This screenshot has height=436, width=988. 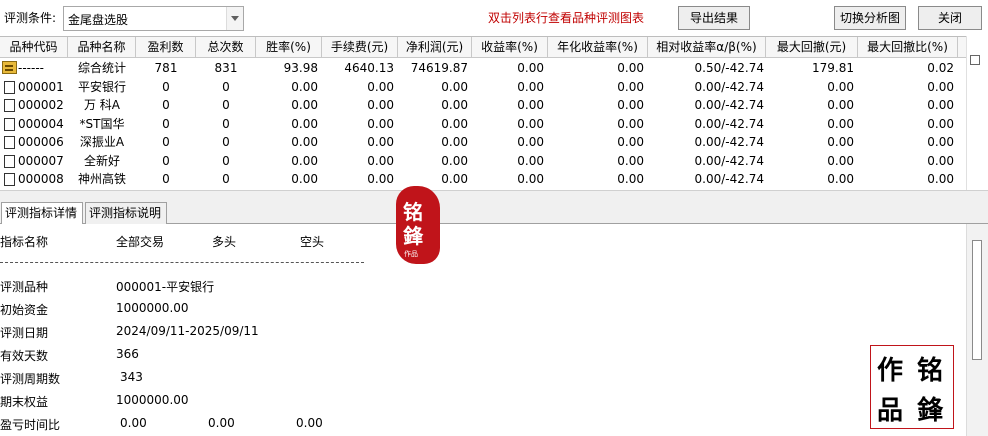 What do you see at coordinates (833, 68) in the screenshot?
I see `table-cell: 179.81` at bounding box center [833, 68].